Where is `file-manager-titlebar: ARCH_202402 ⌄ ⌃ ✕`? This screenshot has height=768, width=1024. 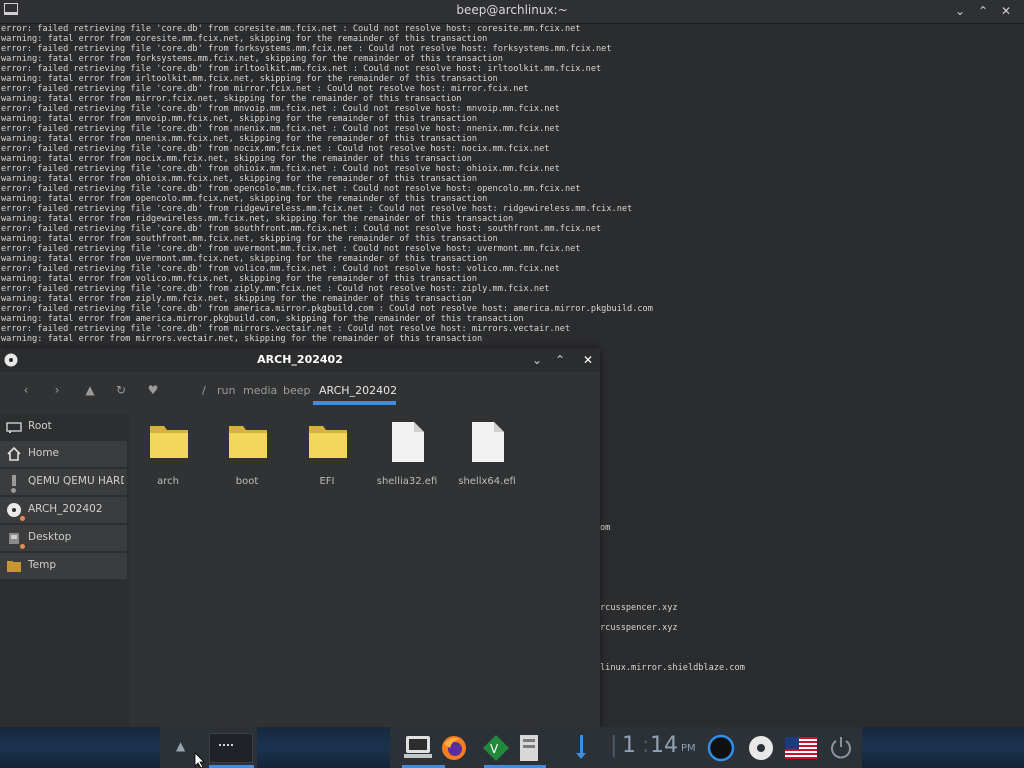 file-manager-titlebar: ARCH_202402 ⌄ ⌃ ✕ is located at coordinates (300, 360).